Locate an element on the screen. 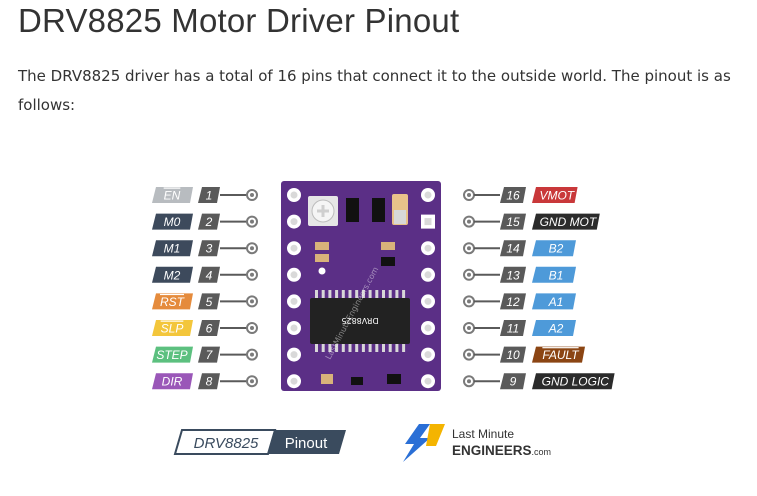 Image resolution: width=757 pixels, height=496 pixels. status-led is located at coordinates (322, 271).